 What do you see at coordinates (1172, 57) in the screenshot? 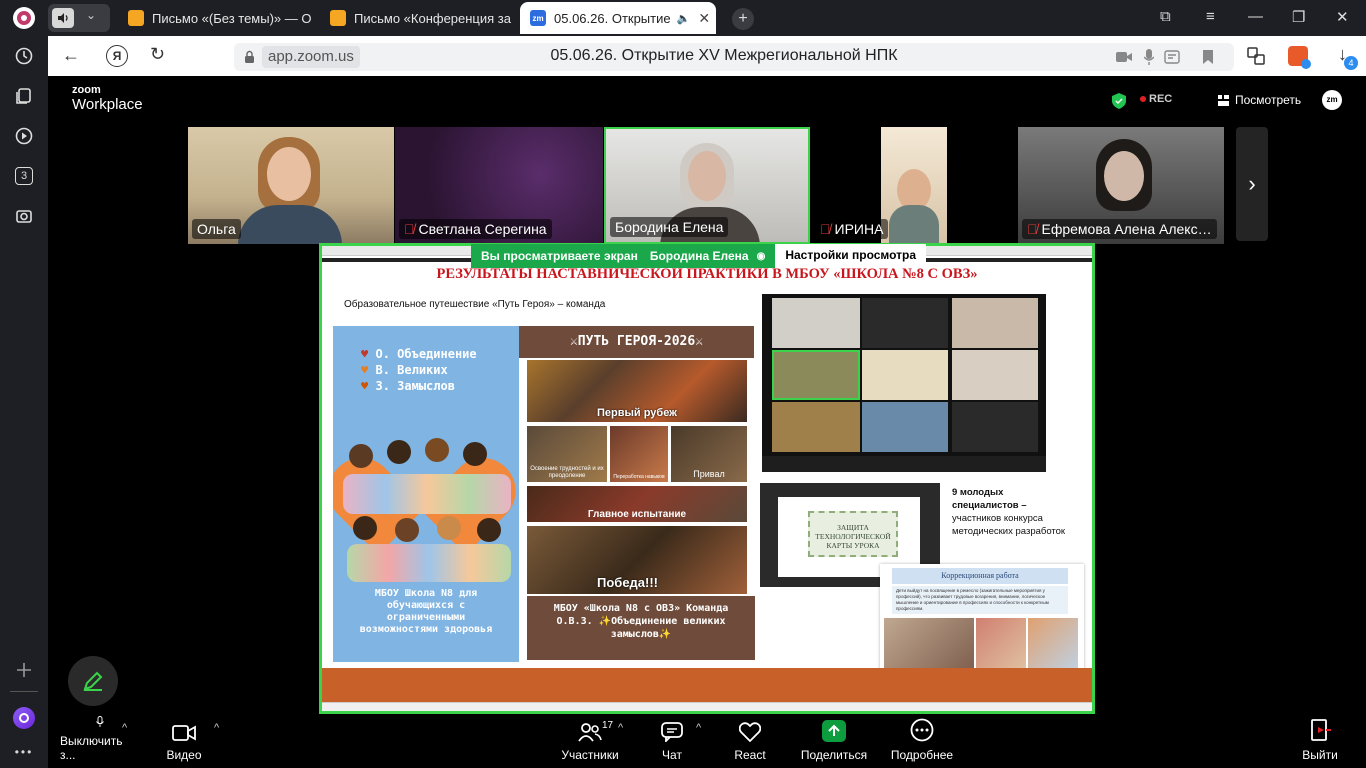
I see `reader-mode-icon` at bounding box center [1172, 57].